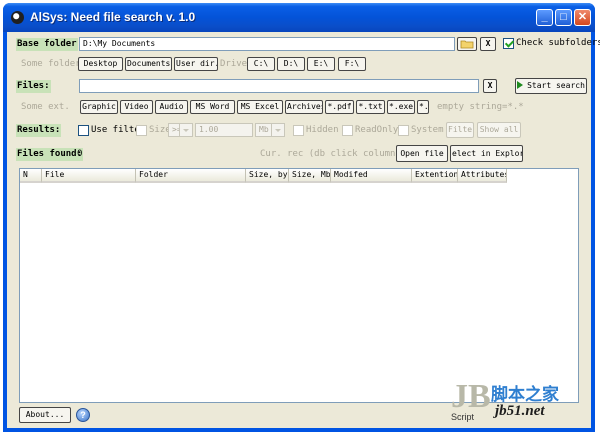 This screenshot has width=600, height=435. What do you see at coordinates (99, 107) in the screenshot?
I see `ext-graphic-button: Graphic` at bounding box center [99, 107].